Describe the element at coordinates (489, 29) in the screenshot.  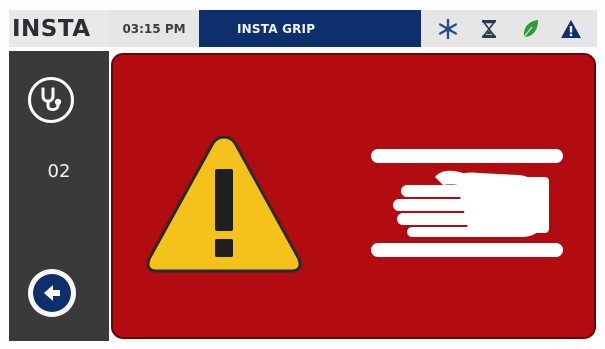
I see `hourglass-icon` at that location.